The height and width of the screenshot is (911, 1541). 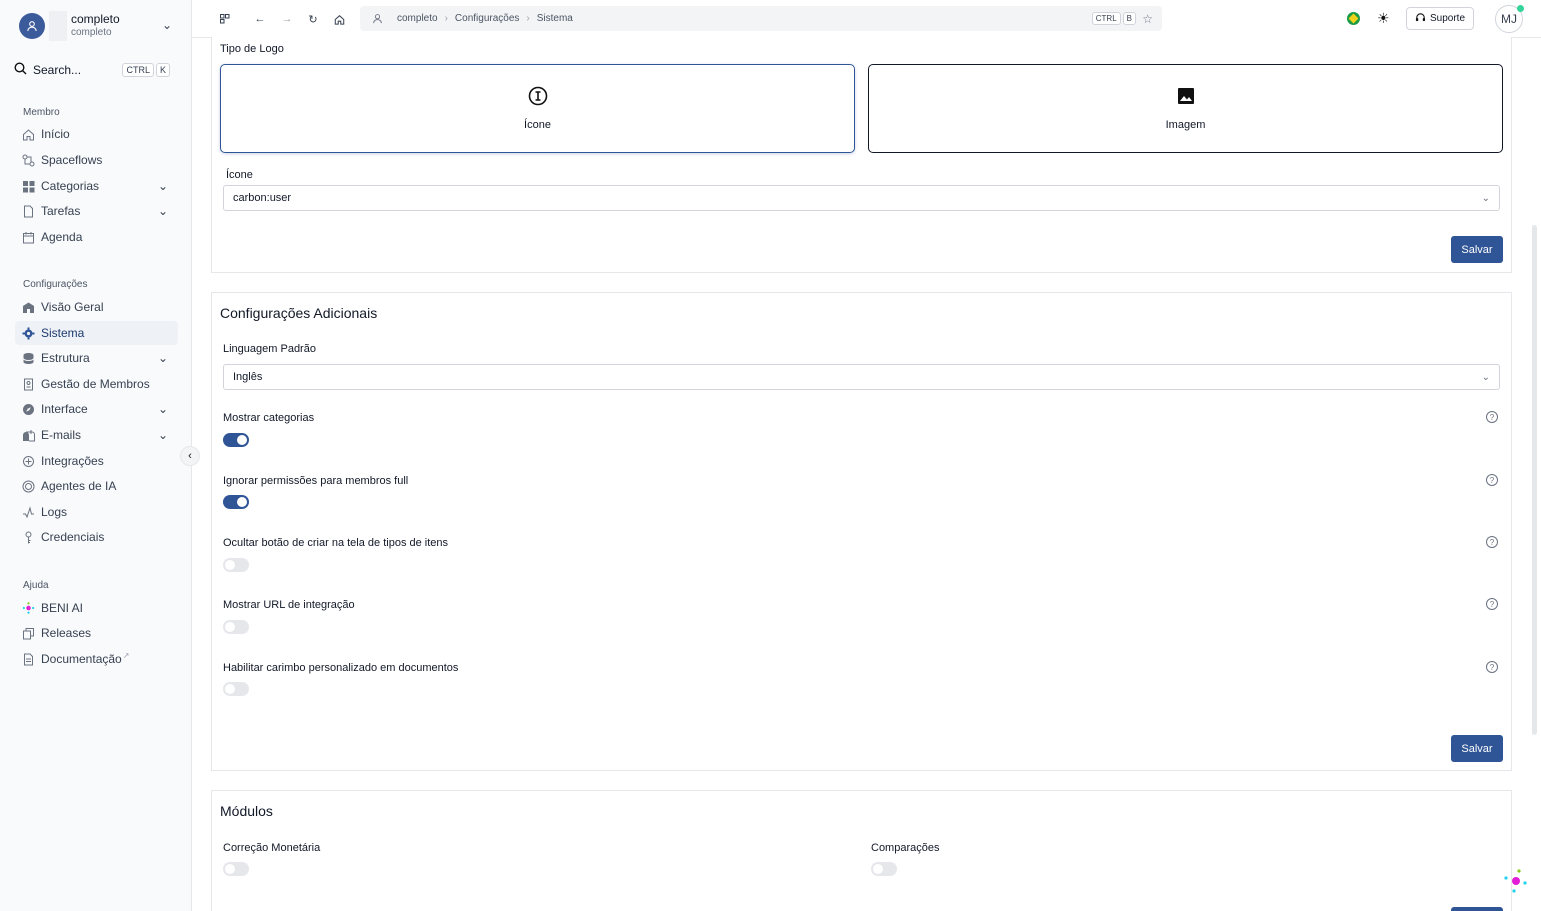 What do you see at coordinates (1534, 480) in the screenshot?
I see `scrollbar` at bounding box center [1534, 480].